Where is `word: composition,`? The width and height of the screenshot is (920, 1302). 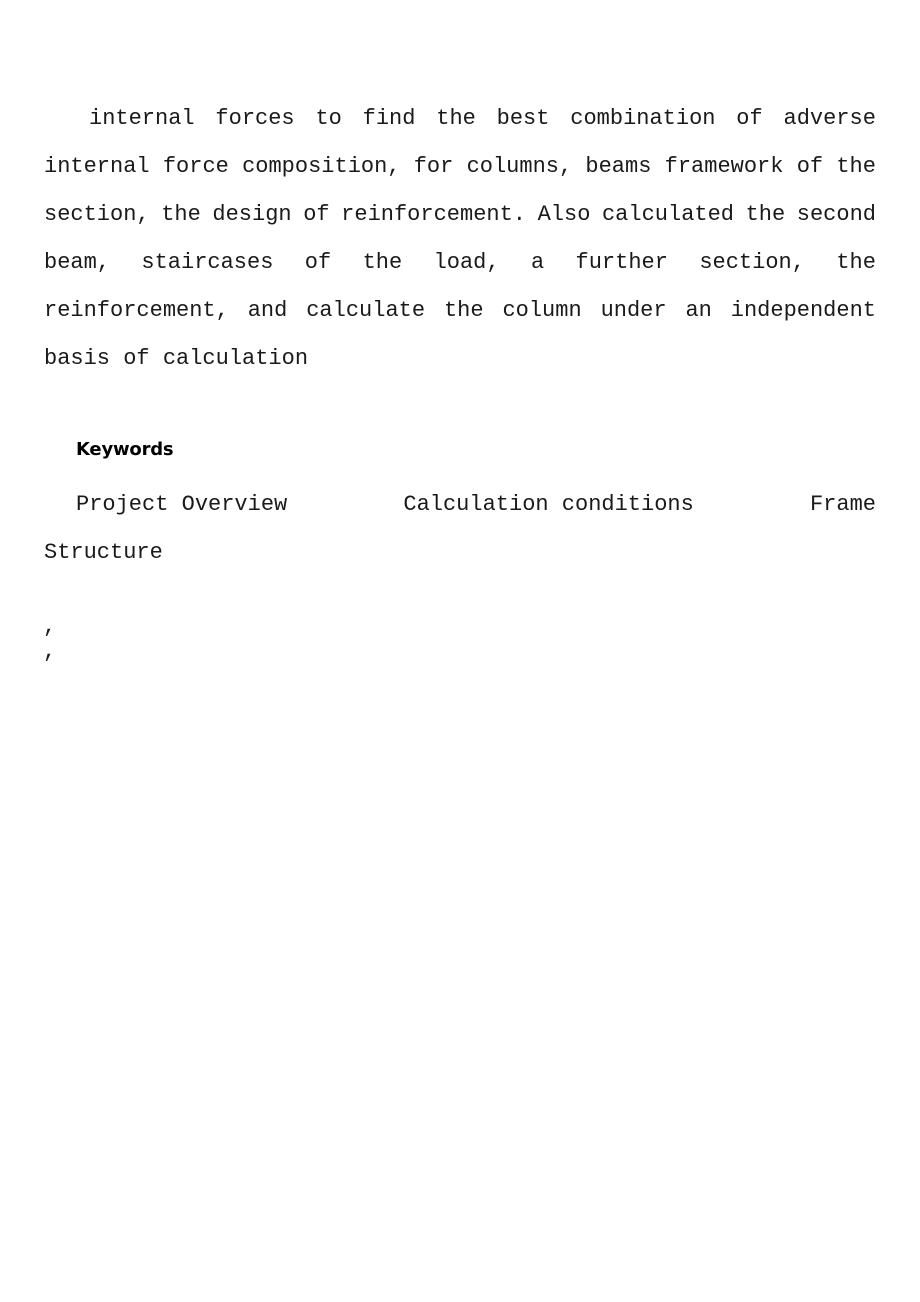 word: composition, is located at coordinates (321, 166).